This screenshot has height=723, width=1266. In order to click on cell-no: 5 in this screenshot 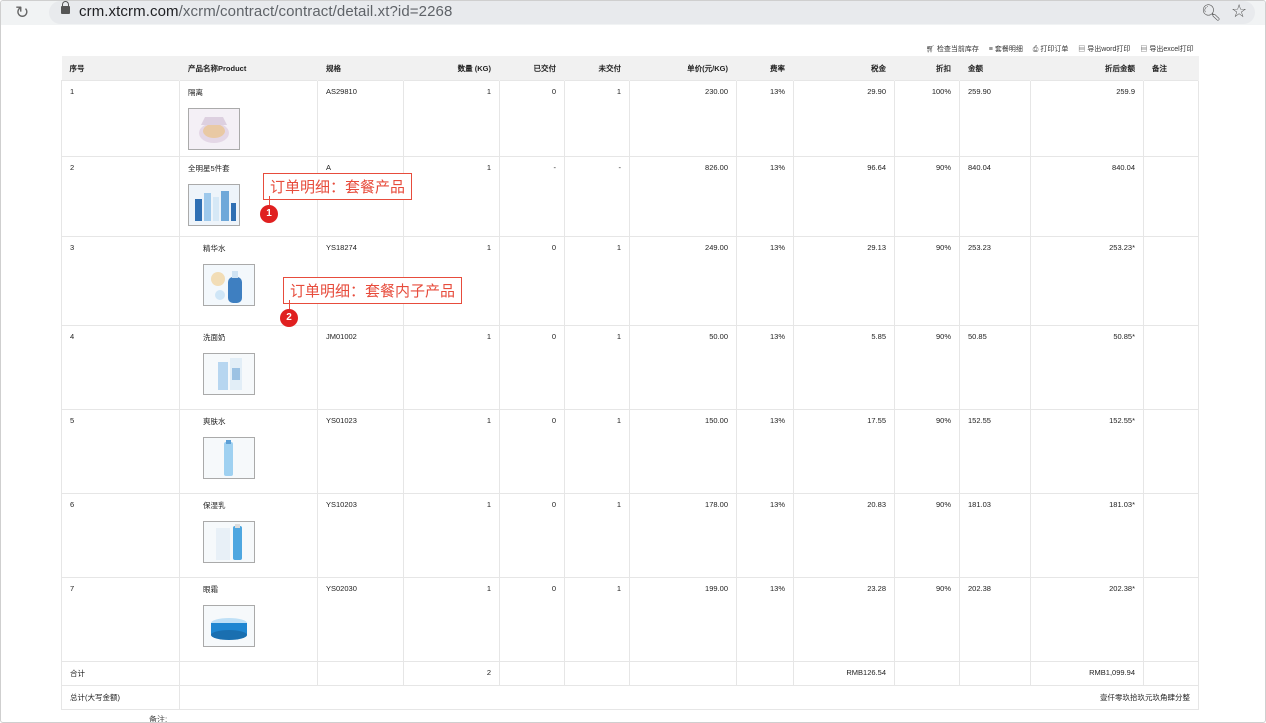, I will do `click(120, 451)`.